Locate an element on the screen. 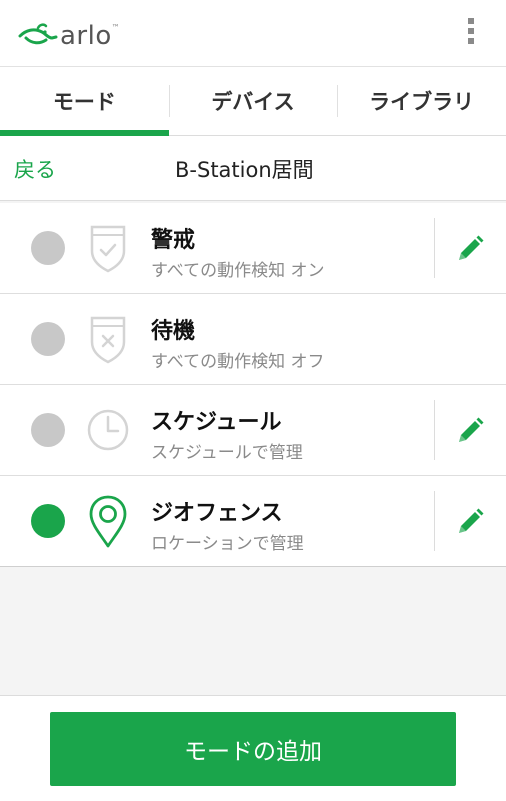  kebab-menu-icon is located at coordinates (471, 35).